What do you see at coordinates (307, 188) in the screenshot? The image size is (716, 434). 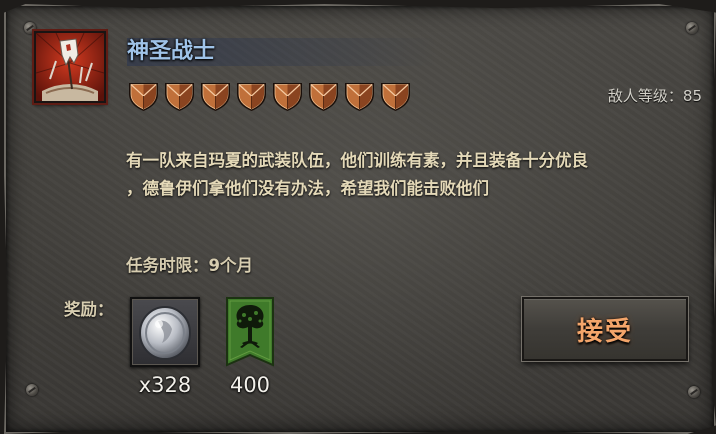 I see `description-line: ，德鲁伊们拿他们没有办法，希望我们能击败他们` at bounding box center [307, 188].